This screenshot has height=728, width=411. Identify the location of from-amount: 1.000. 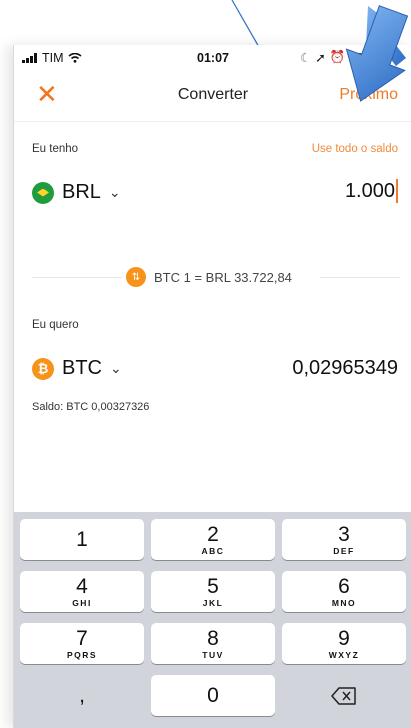
(369, 190).